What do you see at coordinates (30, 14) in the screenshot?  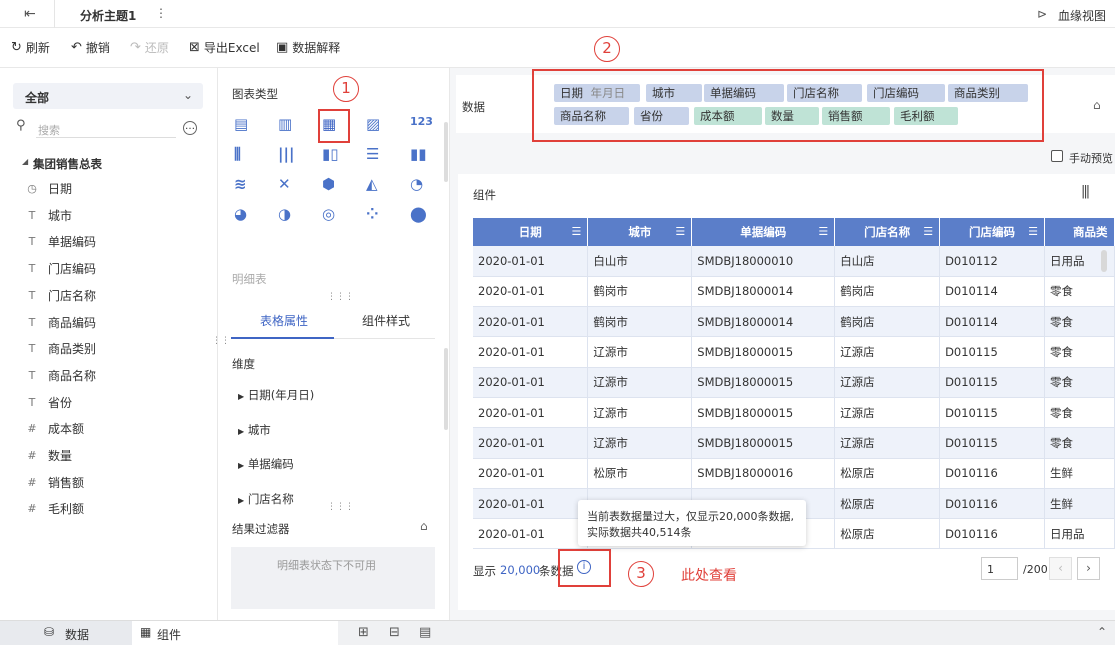 I see `back-icon: ⇤` at bounding box center [30, 14].